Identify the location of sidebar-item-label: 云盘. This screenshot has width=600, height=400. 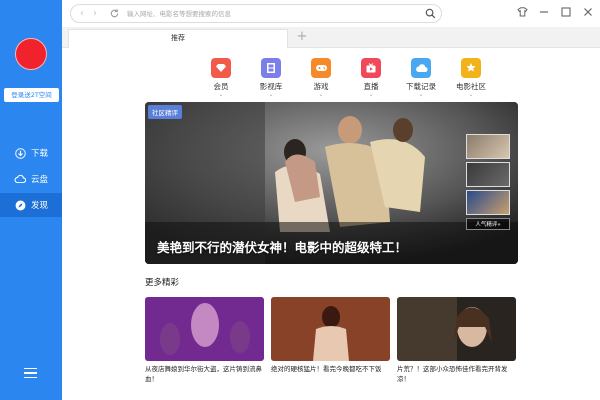
(40, 180).